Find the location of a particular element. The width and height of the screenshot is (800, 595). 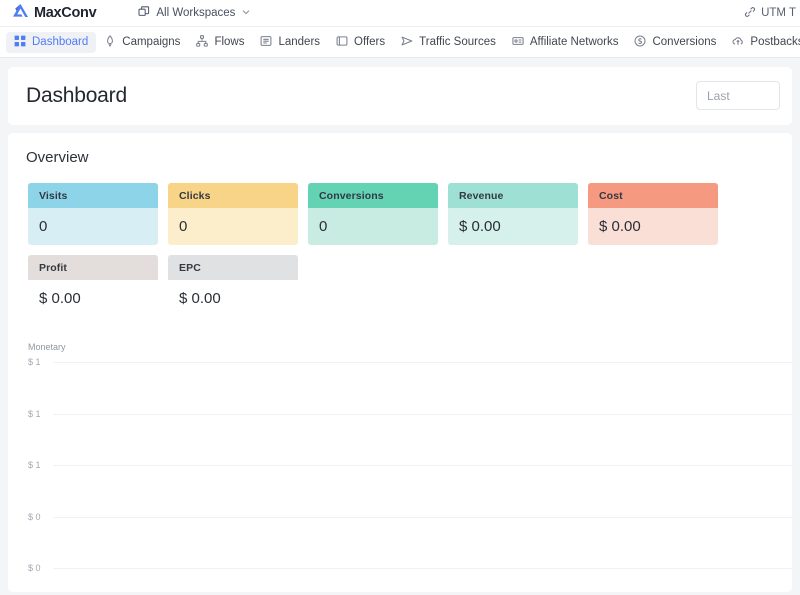

link-icon is located at coordinates (750, 13).